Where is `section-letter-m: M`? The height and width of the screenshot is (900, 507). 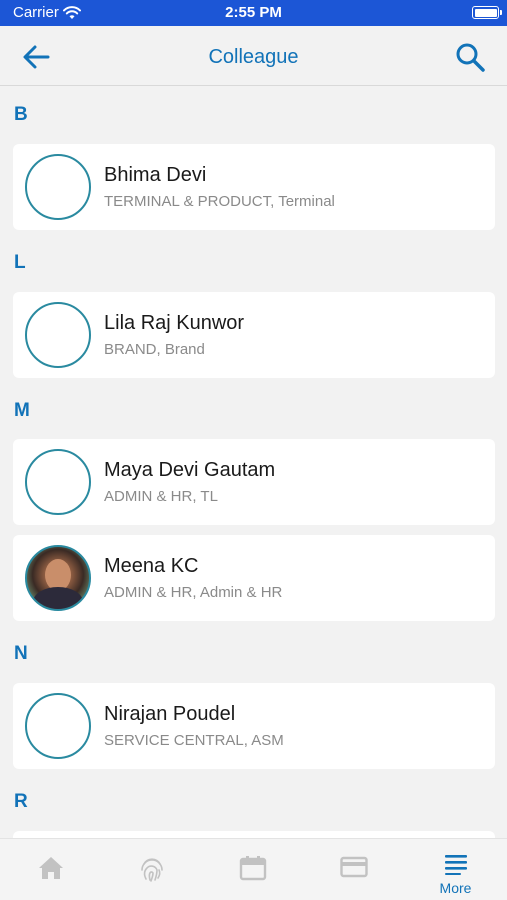 section-letter-m: M is located at coordinates (22, 410).